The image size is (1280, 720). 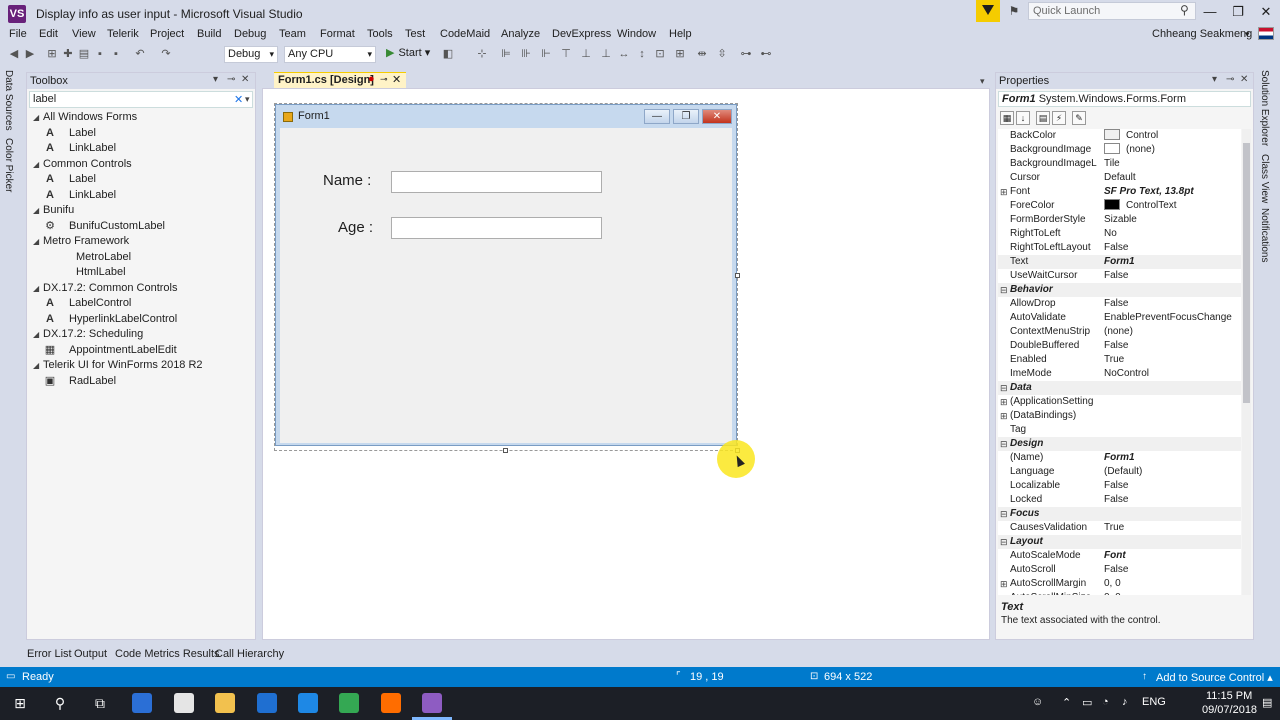 I want to click on categorized-icon: ▦, so click(x=1007, y=118).